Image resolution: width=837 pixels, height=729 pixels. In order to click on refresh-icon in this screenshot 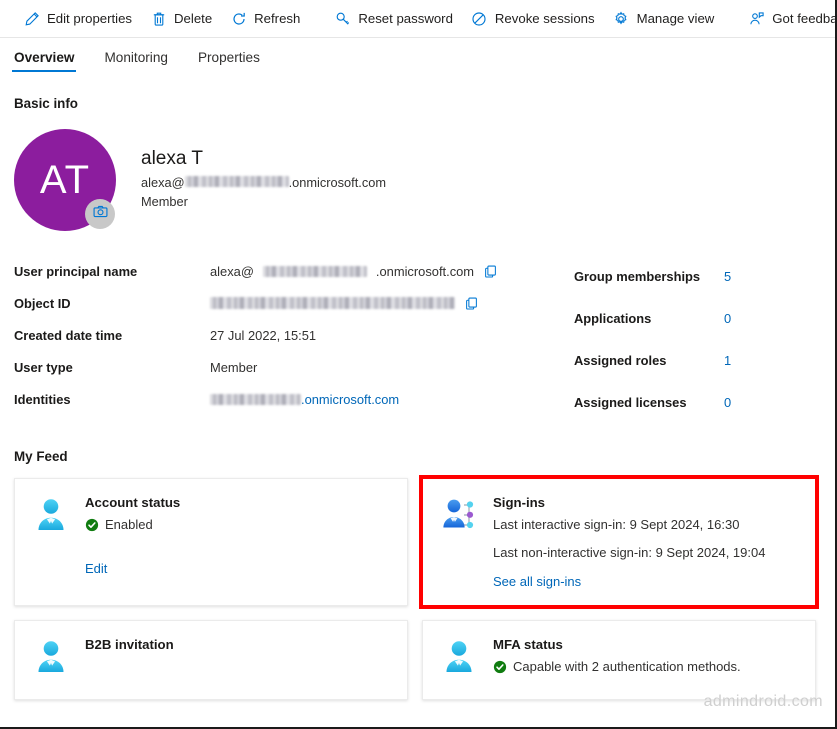, I will do `click(238, 18)`.